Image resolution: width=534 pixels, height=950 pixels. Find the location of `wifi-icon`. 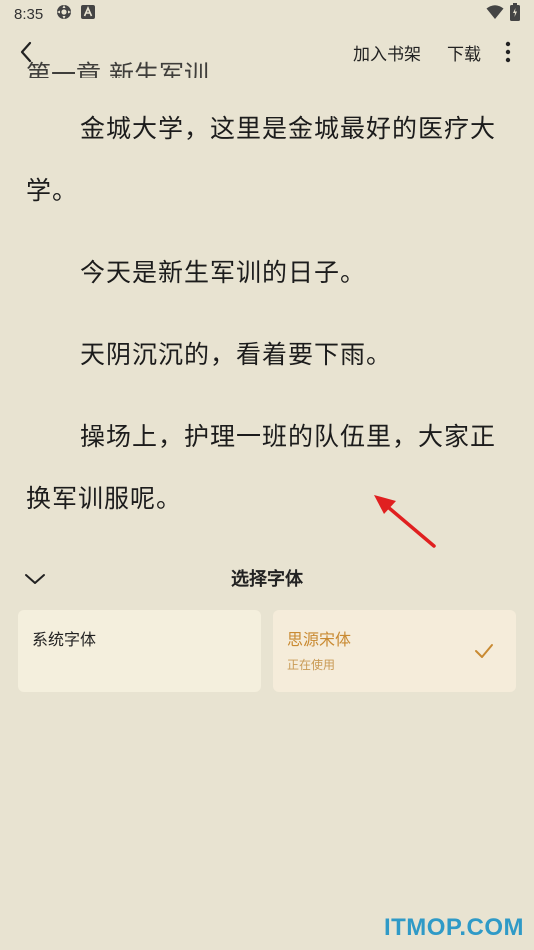

wifi-icon is located at coordinates (495, 14).